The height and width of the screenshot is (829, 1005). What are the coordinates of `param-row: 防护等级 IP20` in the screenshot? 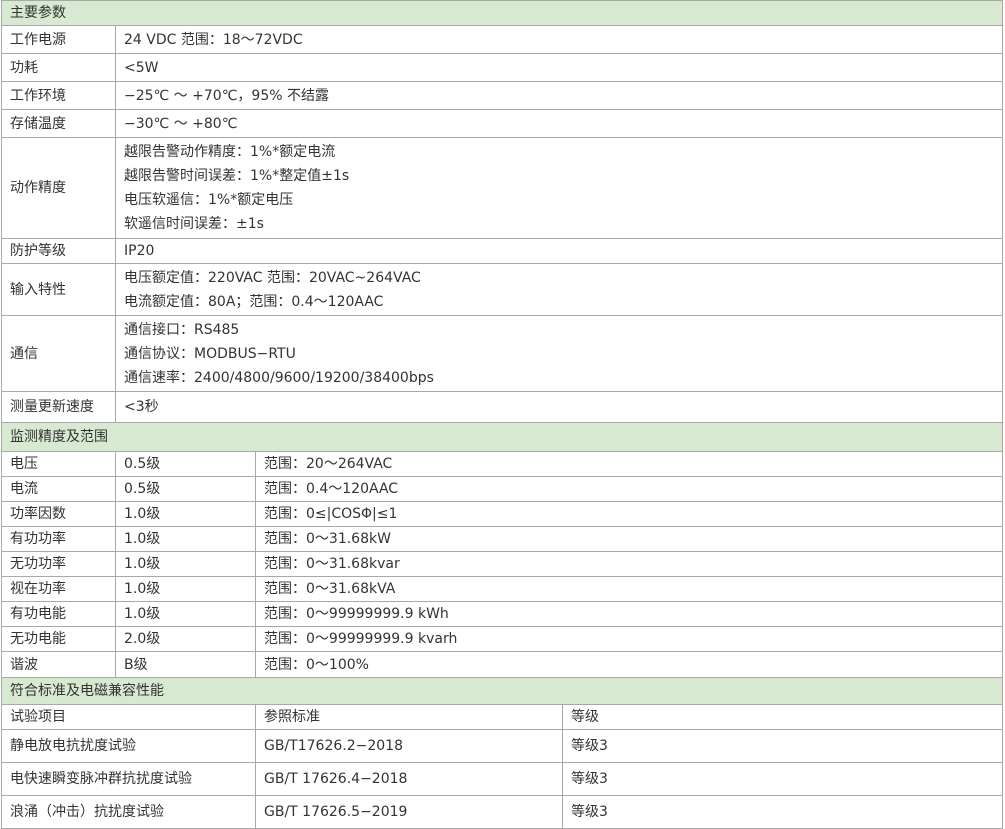 It's located at (502, 251).